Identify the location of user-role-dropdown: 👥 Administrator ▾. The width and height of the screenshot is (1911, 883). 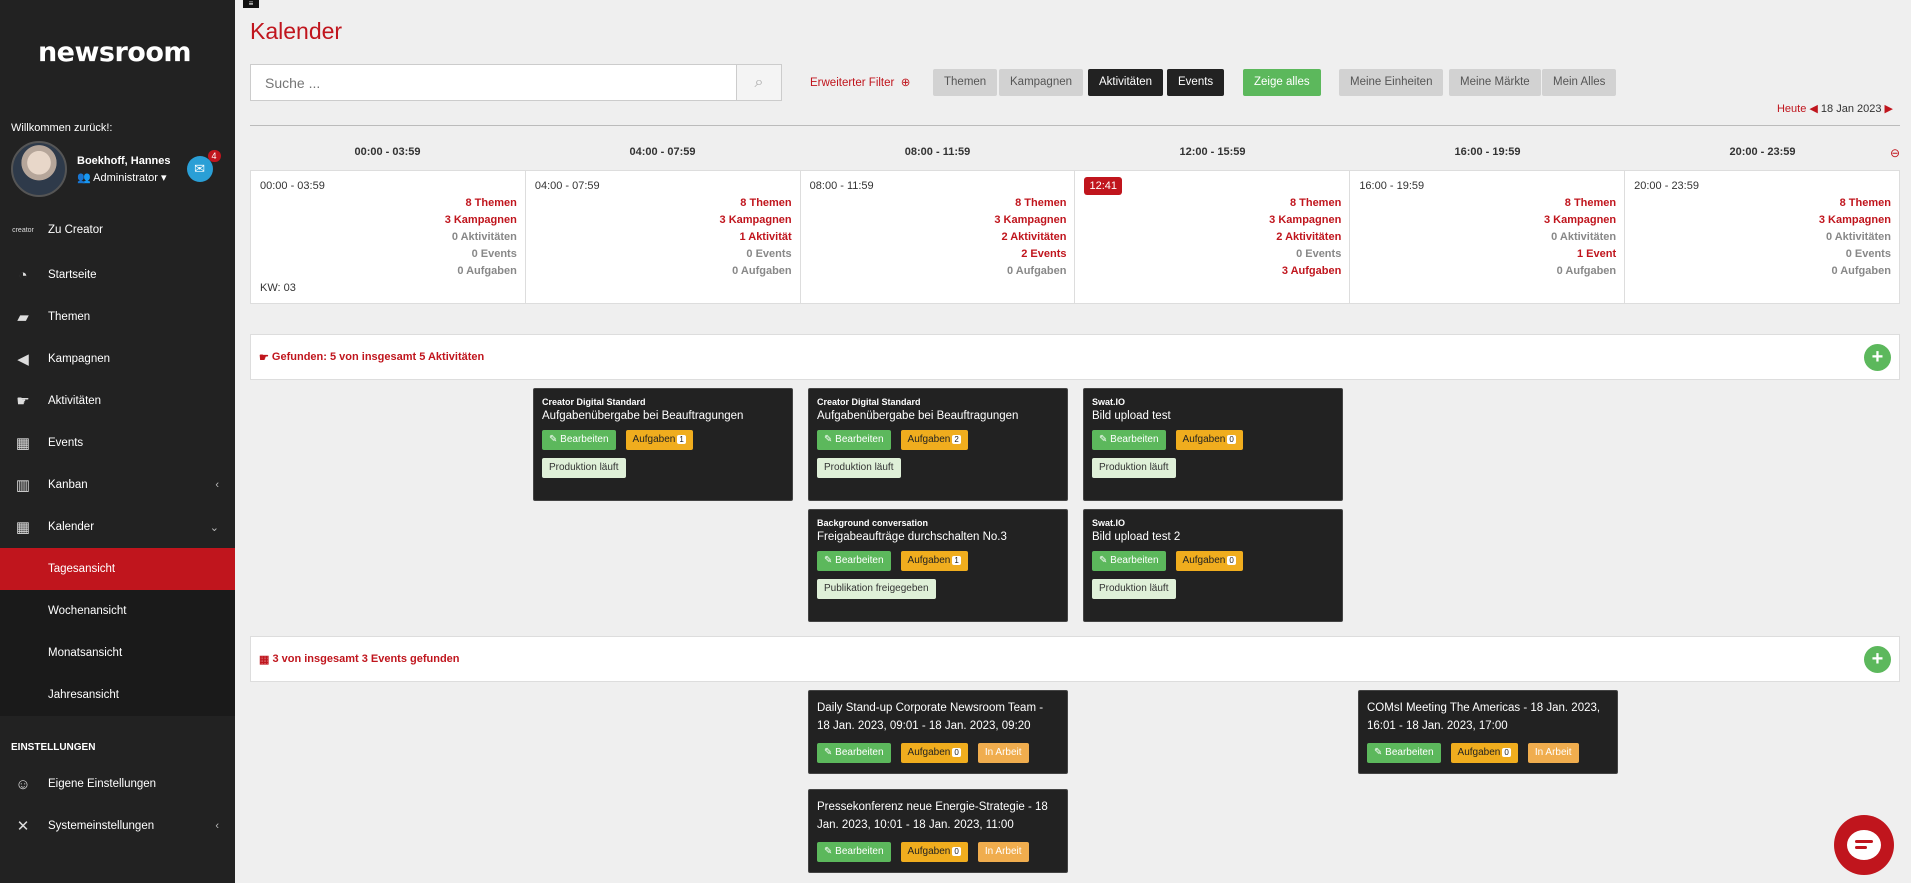
(124, 177).